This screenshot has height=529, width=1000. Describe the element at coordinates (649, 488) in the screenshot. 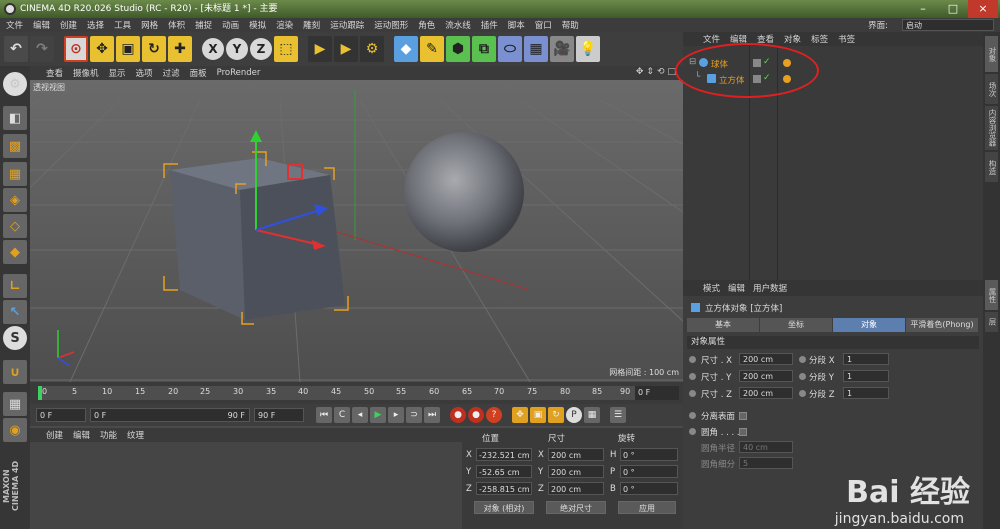

I see `rotation-b-field: 0 °` at that location.